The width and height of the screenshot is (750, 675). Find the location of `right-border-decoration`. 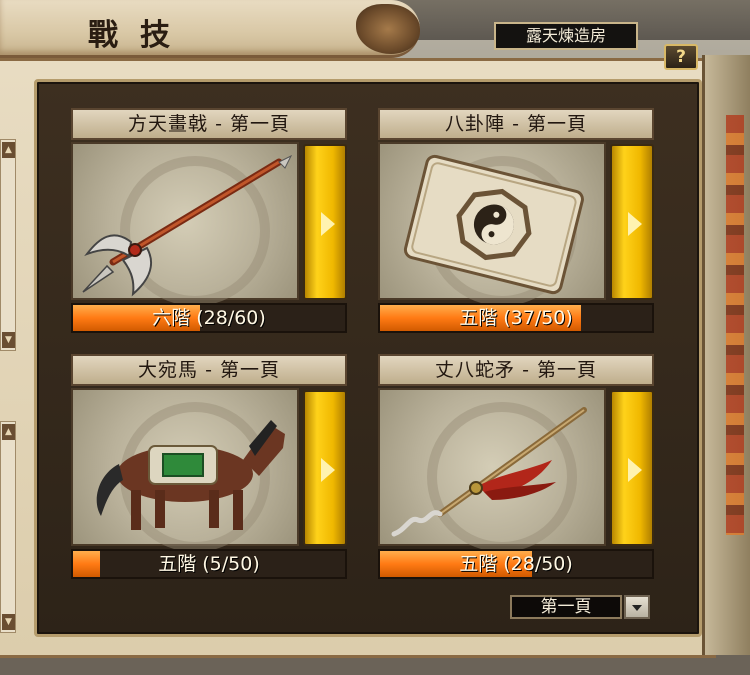

right-border-decoration is located at coordinates (726, 355).